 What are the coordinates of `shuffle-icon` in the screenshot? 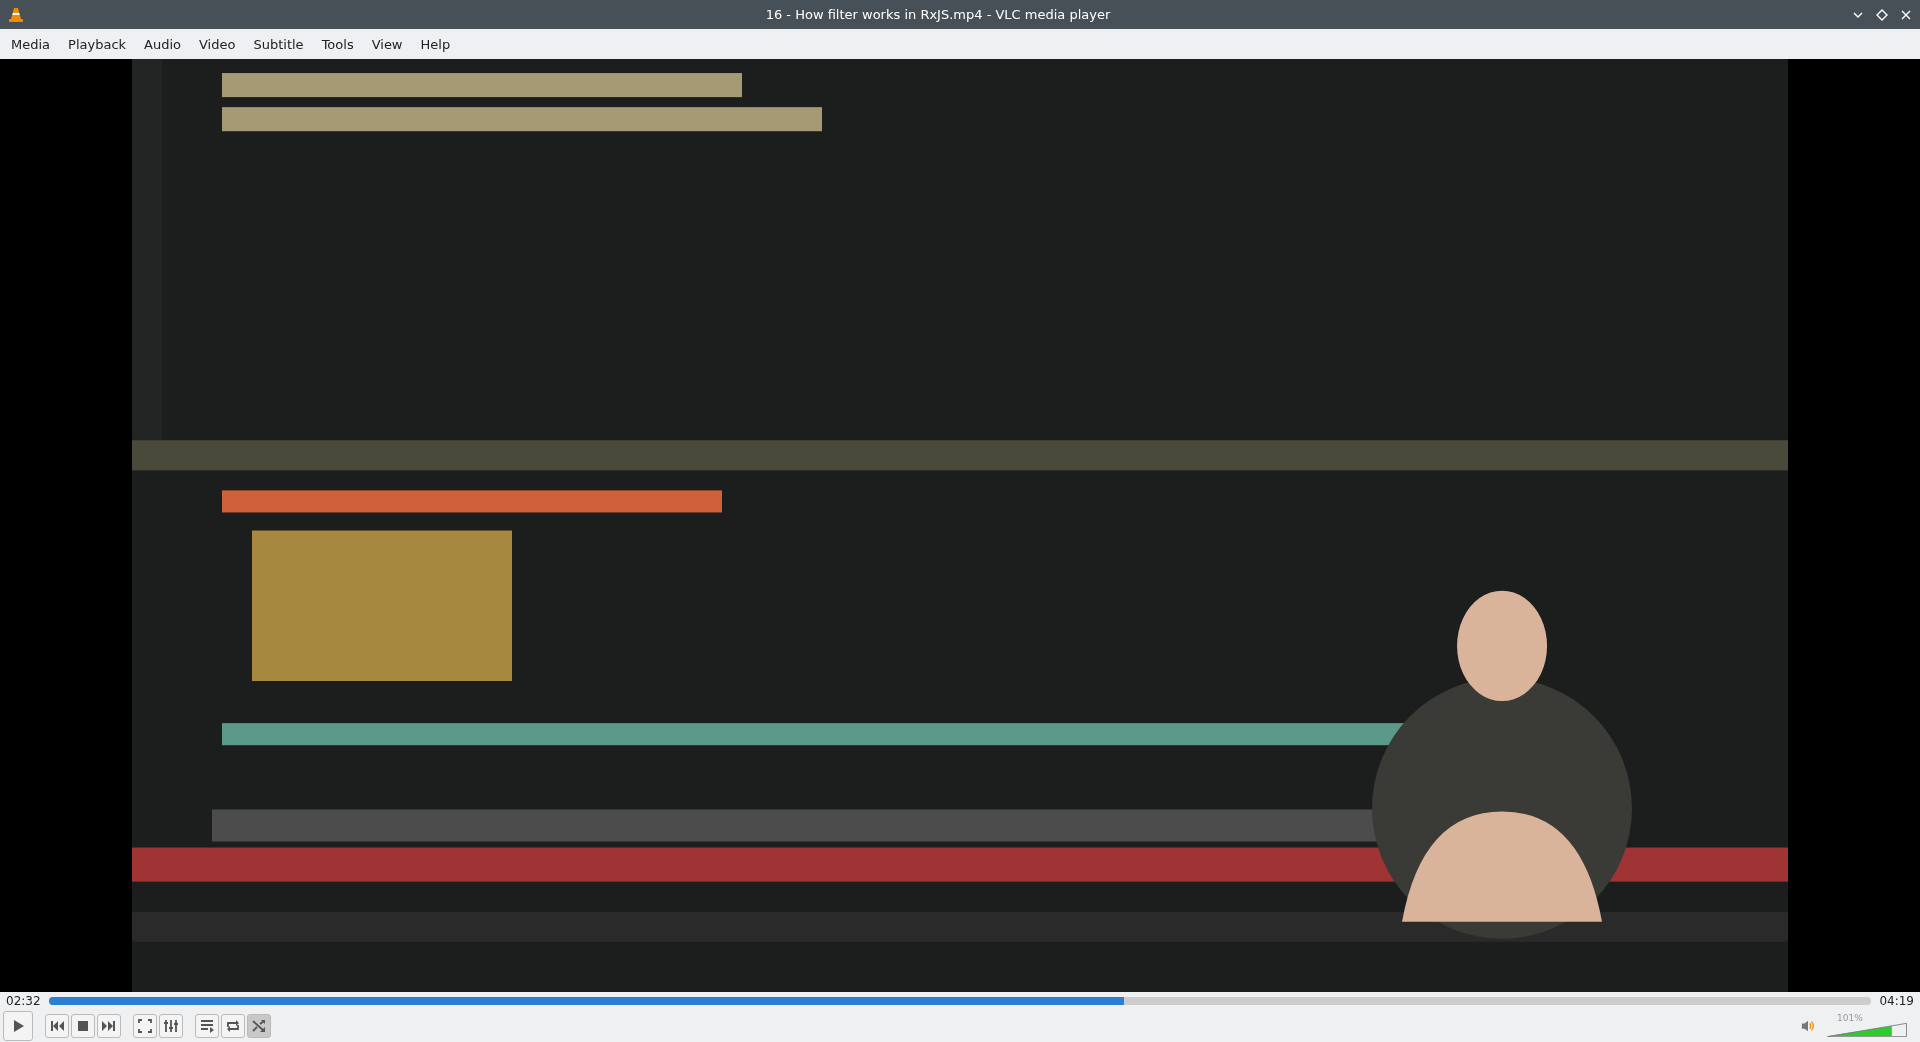 It's located at (259, 1025).